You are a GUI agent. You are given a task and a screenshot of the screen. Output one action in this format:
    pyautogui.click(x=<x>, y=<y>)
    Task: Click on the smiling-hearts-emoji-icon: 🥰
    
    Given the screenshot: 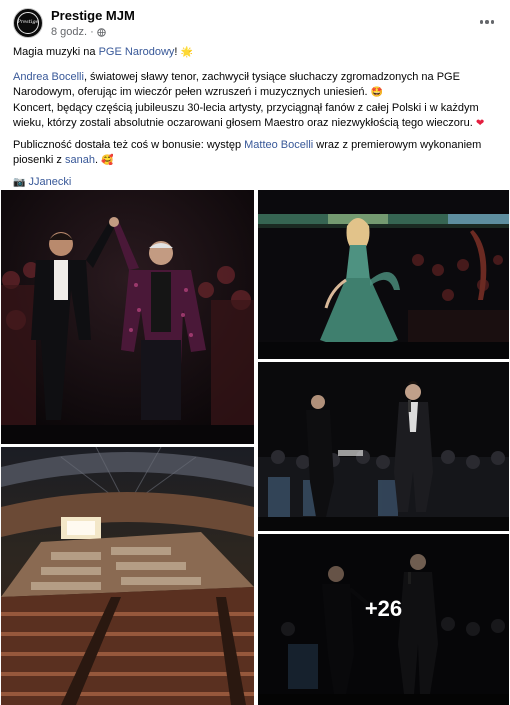 What is the action you would take?
    pyautogui.click(x=107, y=160)
    